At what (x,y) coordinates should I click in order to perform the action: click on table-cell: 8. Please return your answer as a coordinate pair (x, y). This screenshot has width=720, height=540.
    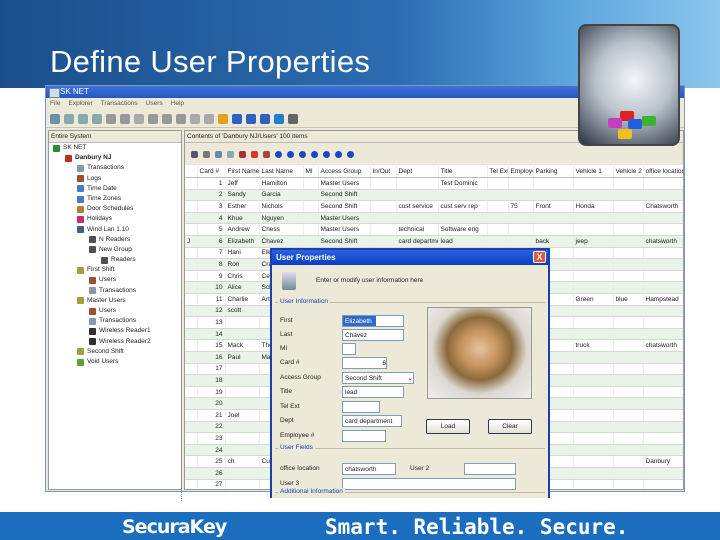
    Looking at the image, I should click on (211, 264).